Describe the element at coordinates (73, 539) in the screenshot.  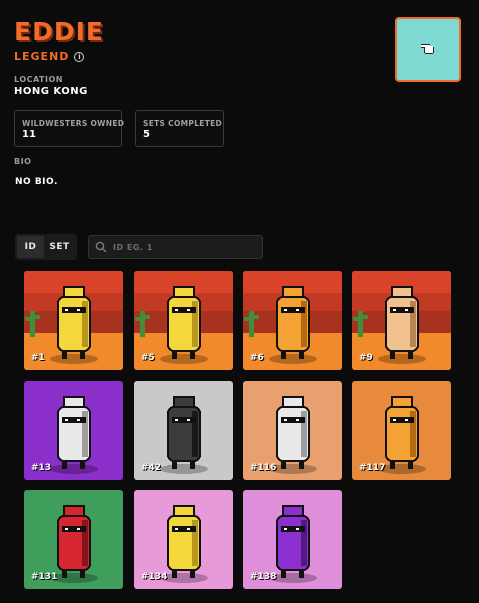
I see `wildwester-card: #131` at that location.